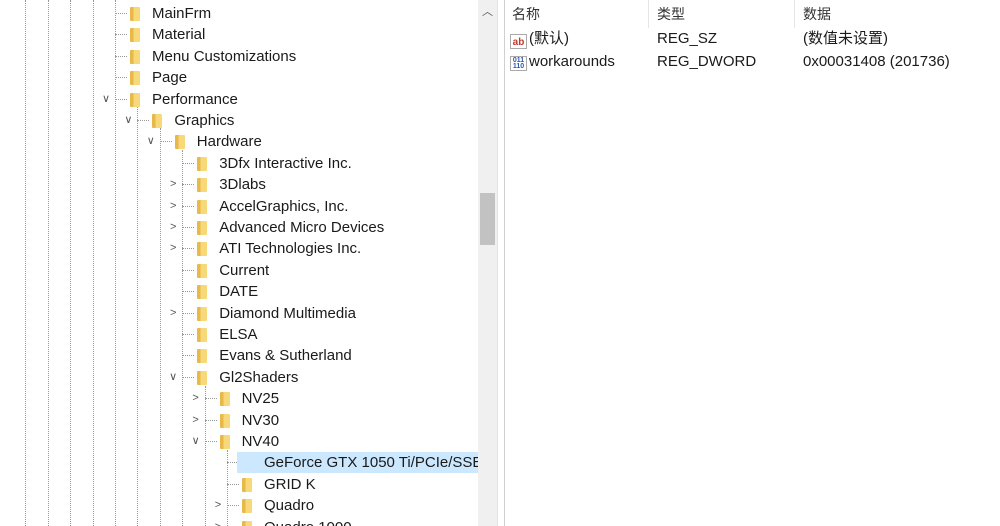 This screenshot has width=1000, height=526. Describe the element at coordinates (239, 163) in the screenshot. I see `tree-node: 3Dfx Interactive Inc.` at that location.